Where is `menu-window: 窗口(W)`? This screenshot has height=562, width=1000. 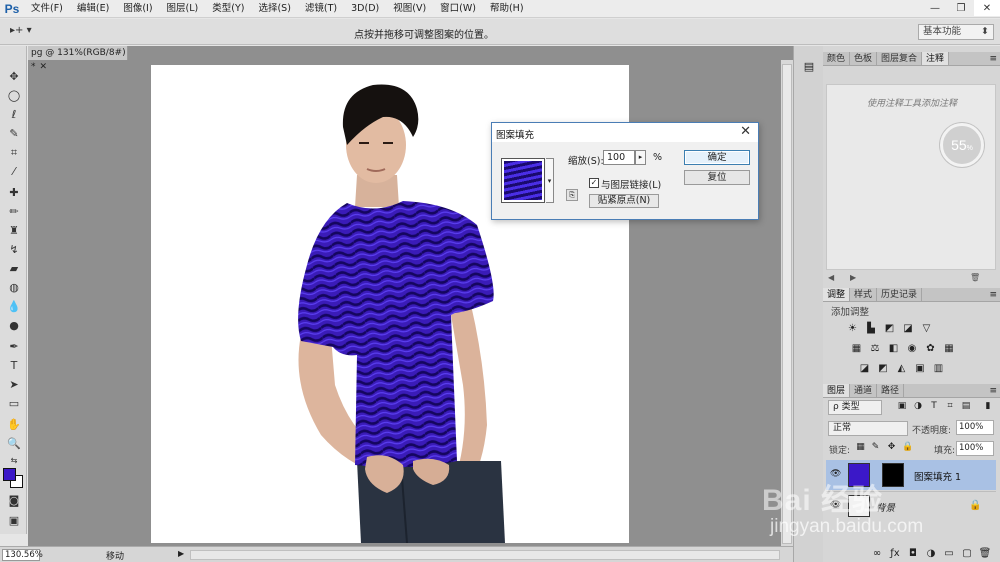 menu-window: 窗口(W) is located at coordinates (458, 9).